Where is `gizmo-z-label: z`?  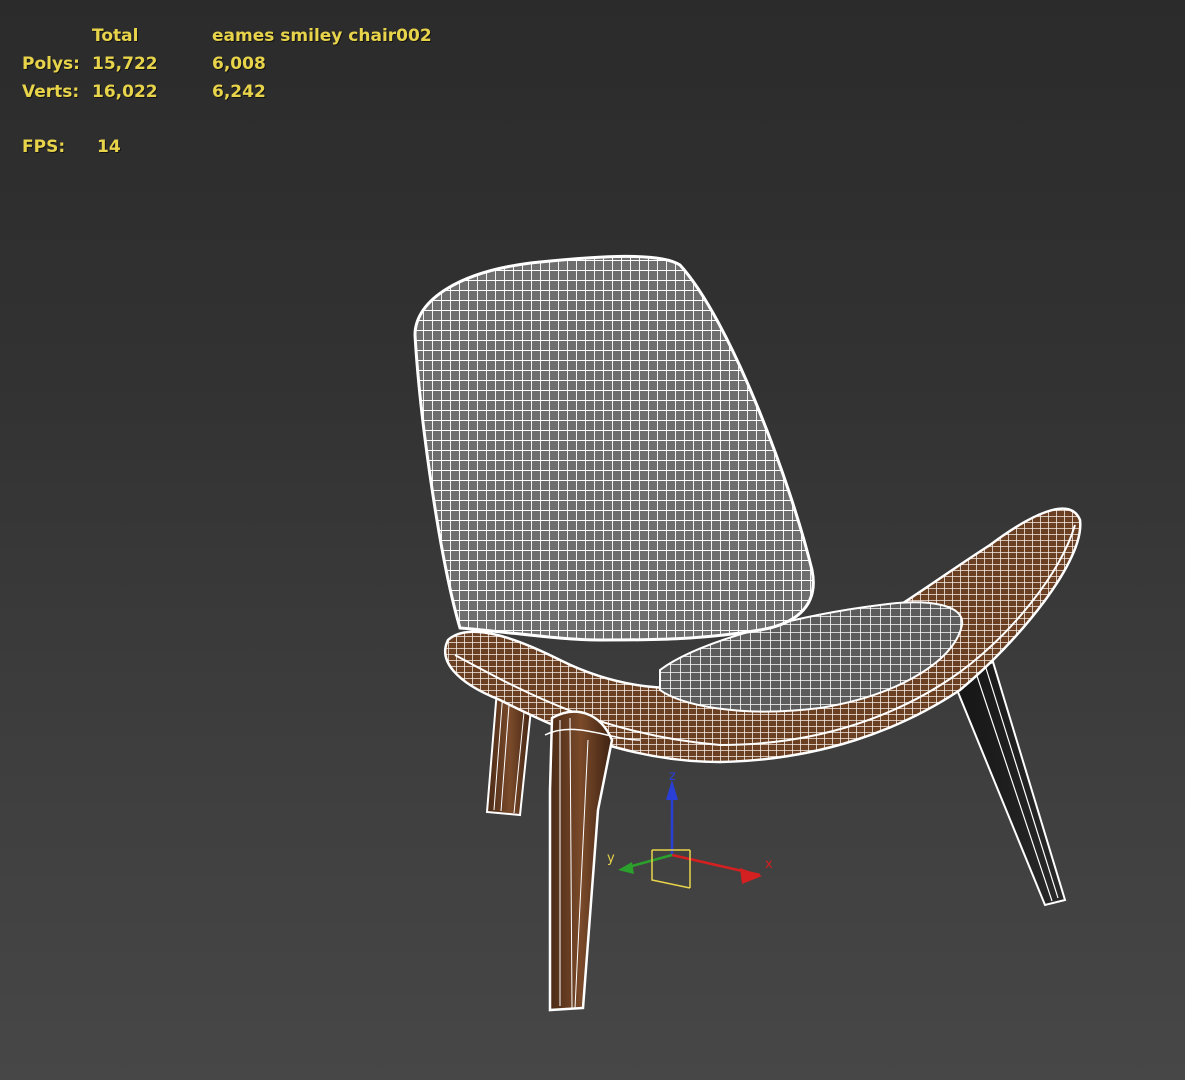
gizmo-z-label: z is located at coordinates (672, 776).